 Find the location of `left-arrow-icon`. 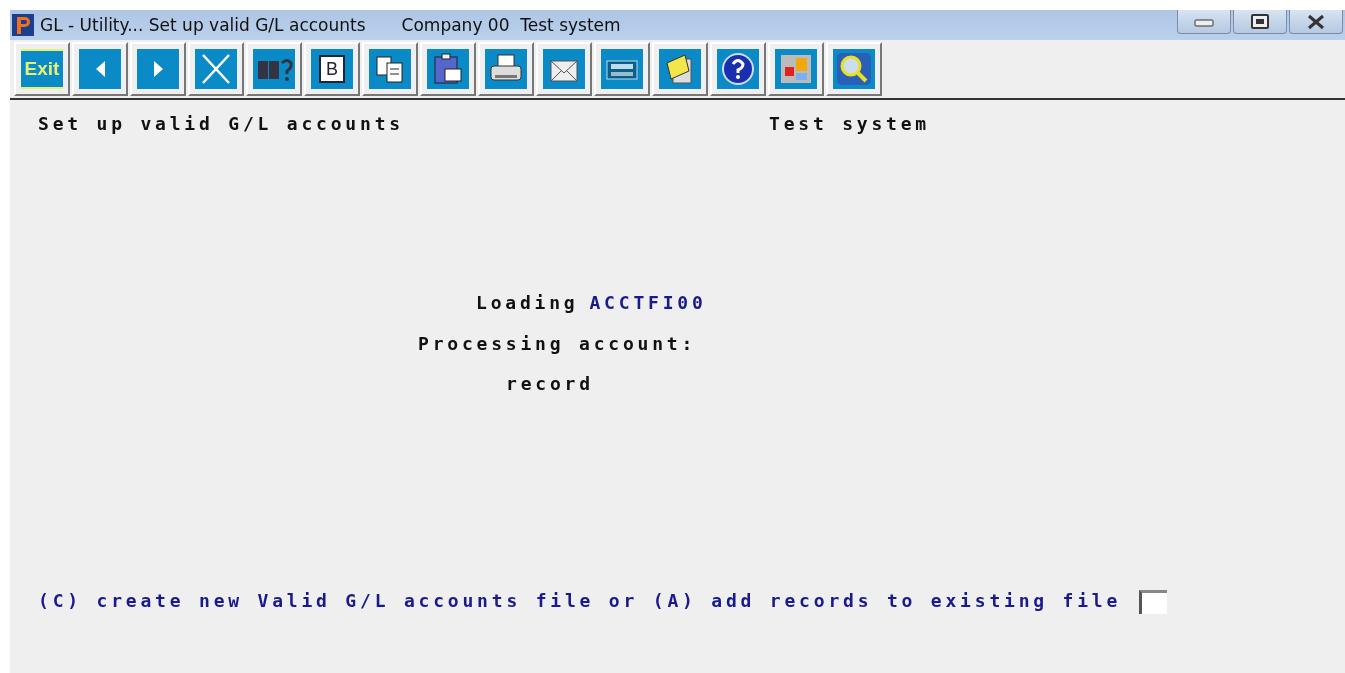

left-arrow-icon is located at coordinates (100, 69).